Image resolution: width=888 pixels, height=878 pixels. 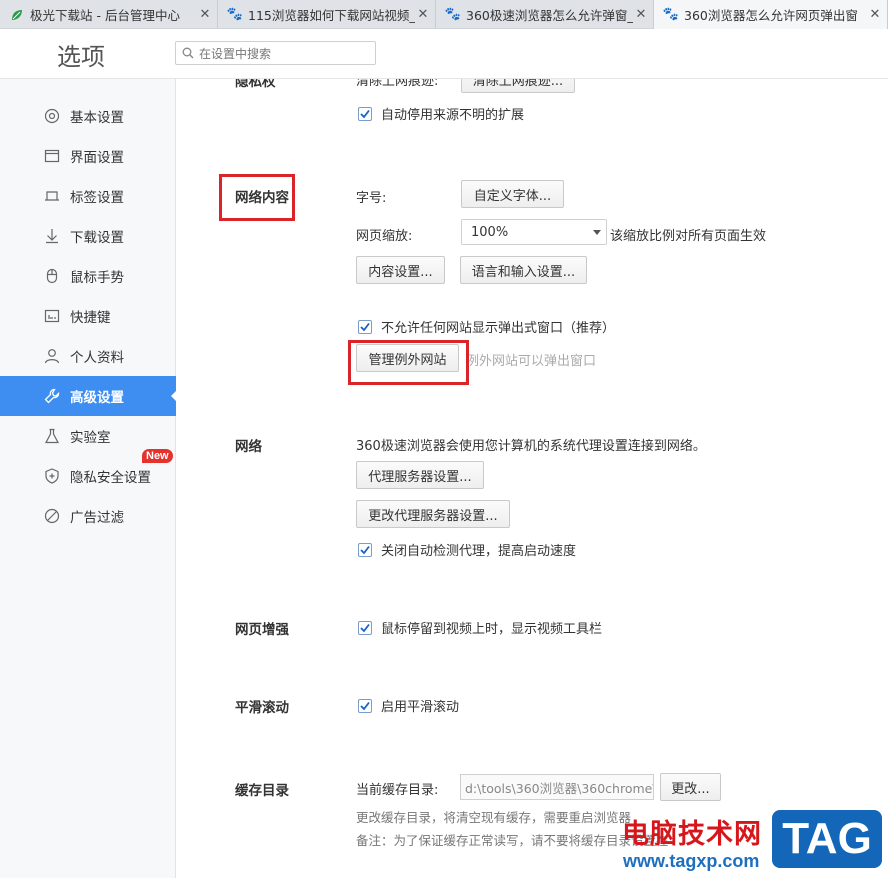 What do you see at coordinates (105, 15) in the screenshot?
I see `tab-title: 极光下载站 - 后台管理中心` at bounding box center [105, 15].